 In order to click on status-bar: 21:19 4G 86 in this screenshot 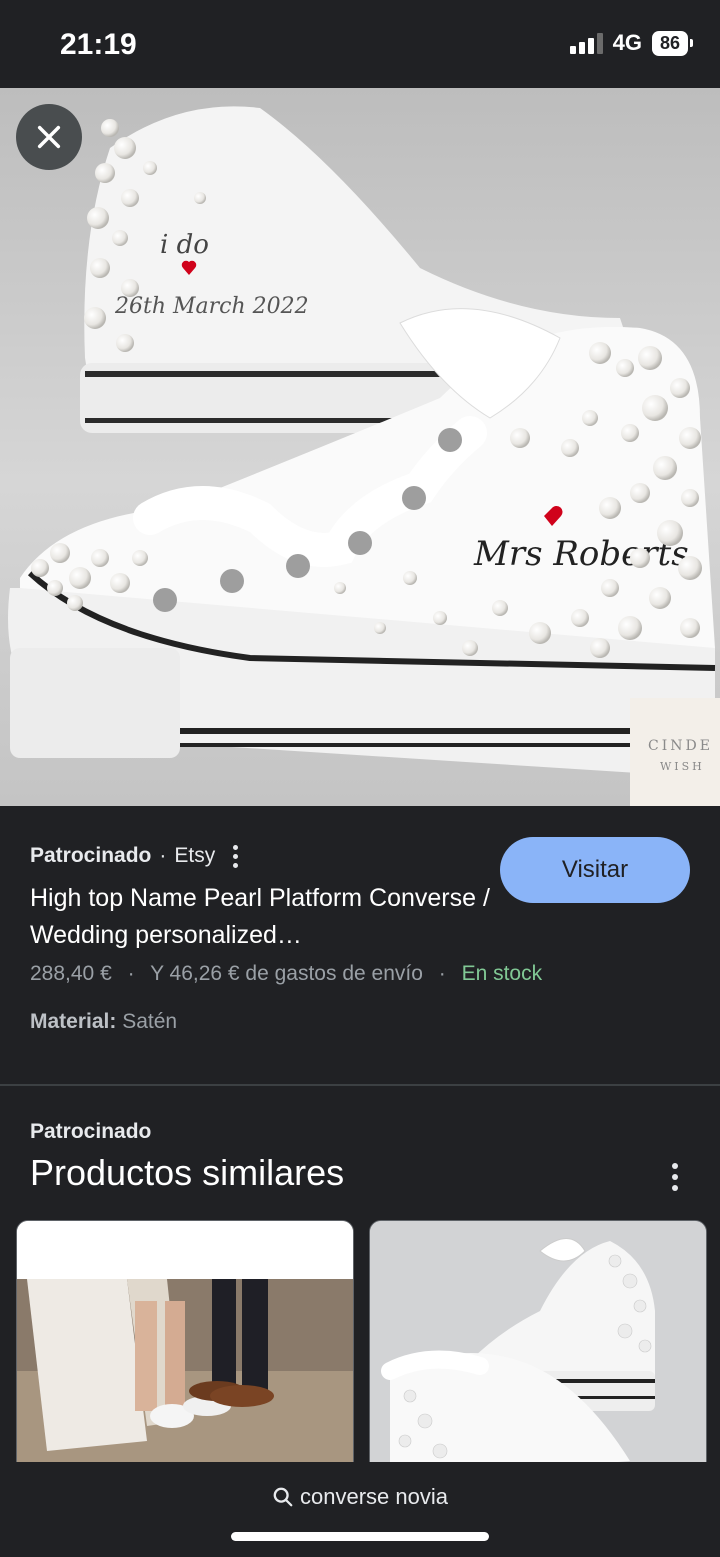, I will do `click(360, 44)`.